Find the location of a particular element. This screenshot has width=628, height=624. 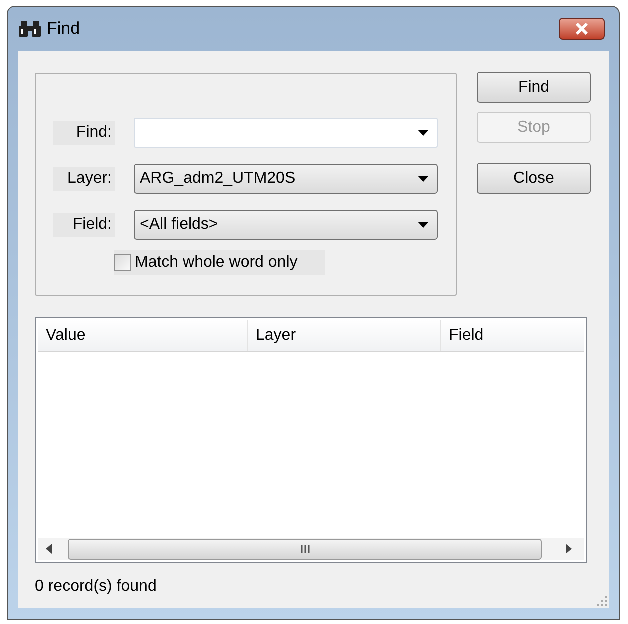

column-header: Value is located at coordinates (143, 335).